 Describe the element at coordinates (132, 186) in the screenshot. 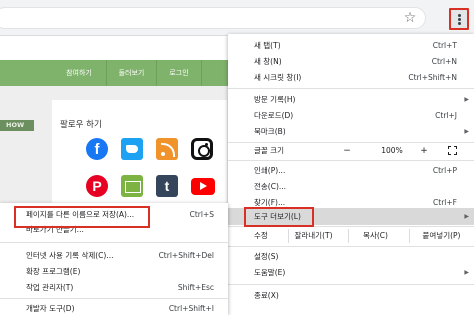

I see `mail-icon` at that location.